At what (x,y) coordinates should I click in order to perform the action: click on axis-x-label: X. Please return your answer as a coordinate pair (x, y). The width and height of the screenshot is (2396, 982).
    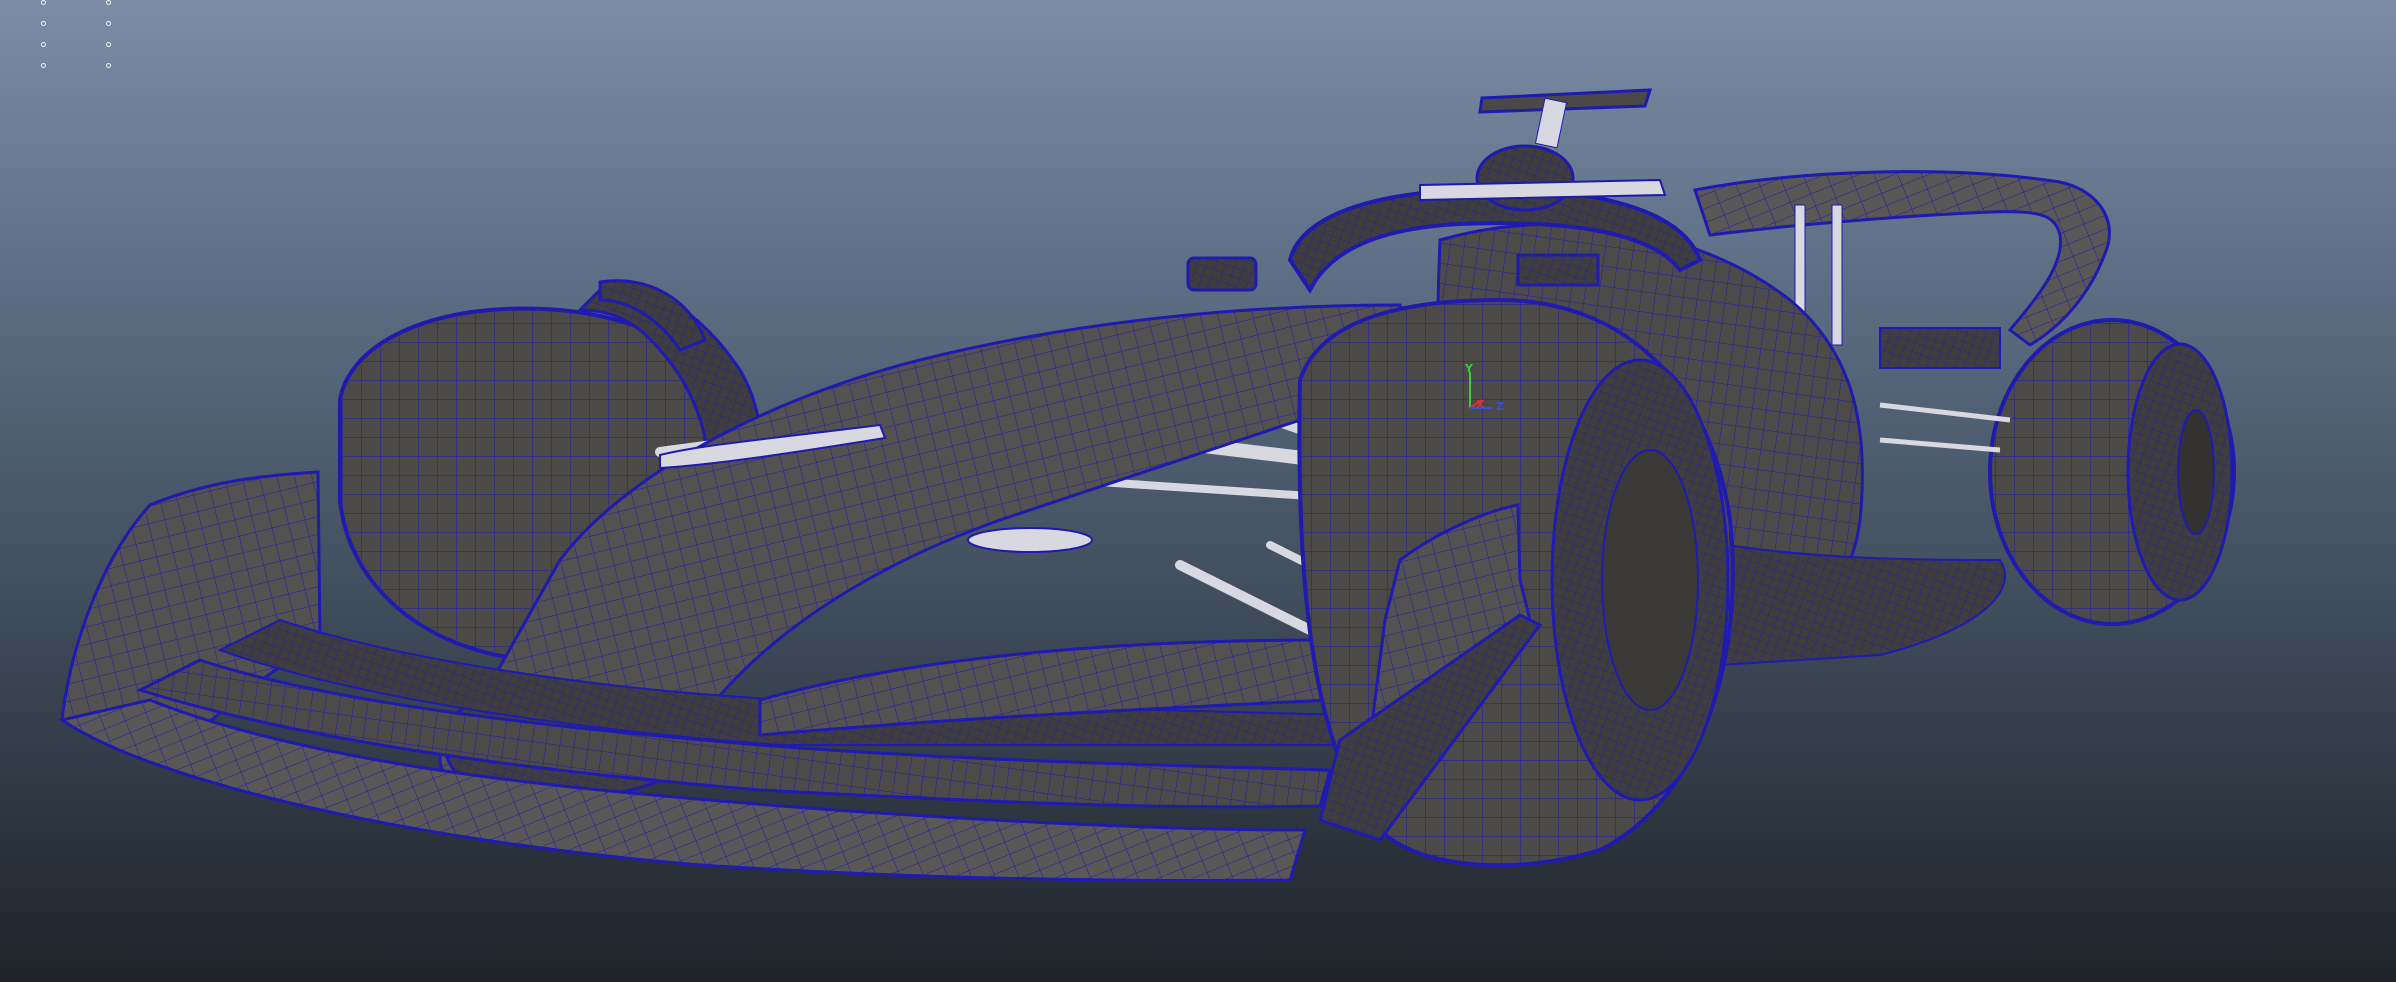
    Looking at the image, I should click on (1480, 404).